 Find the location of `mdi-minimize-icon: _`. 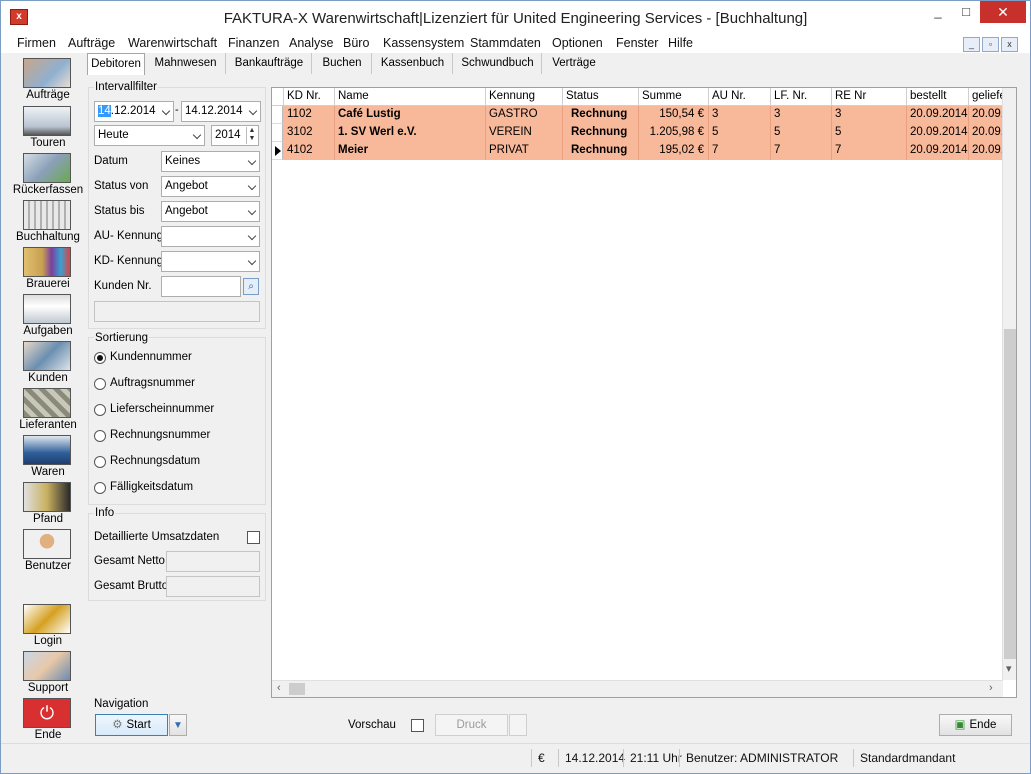

mdi-minimize-icon: _ is located at coordinates (971, 44).